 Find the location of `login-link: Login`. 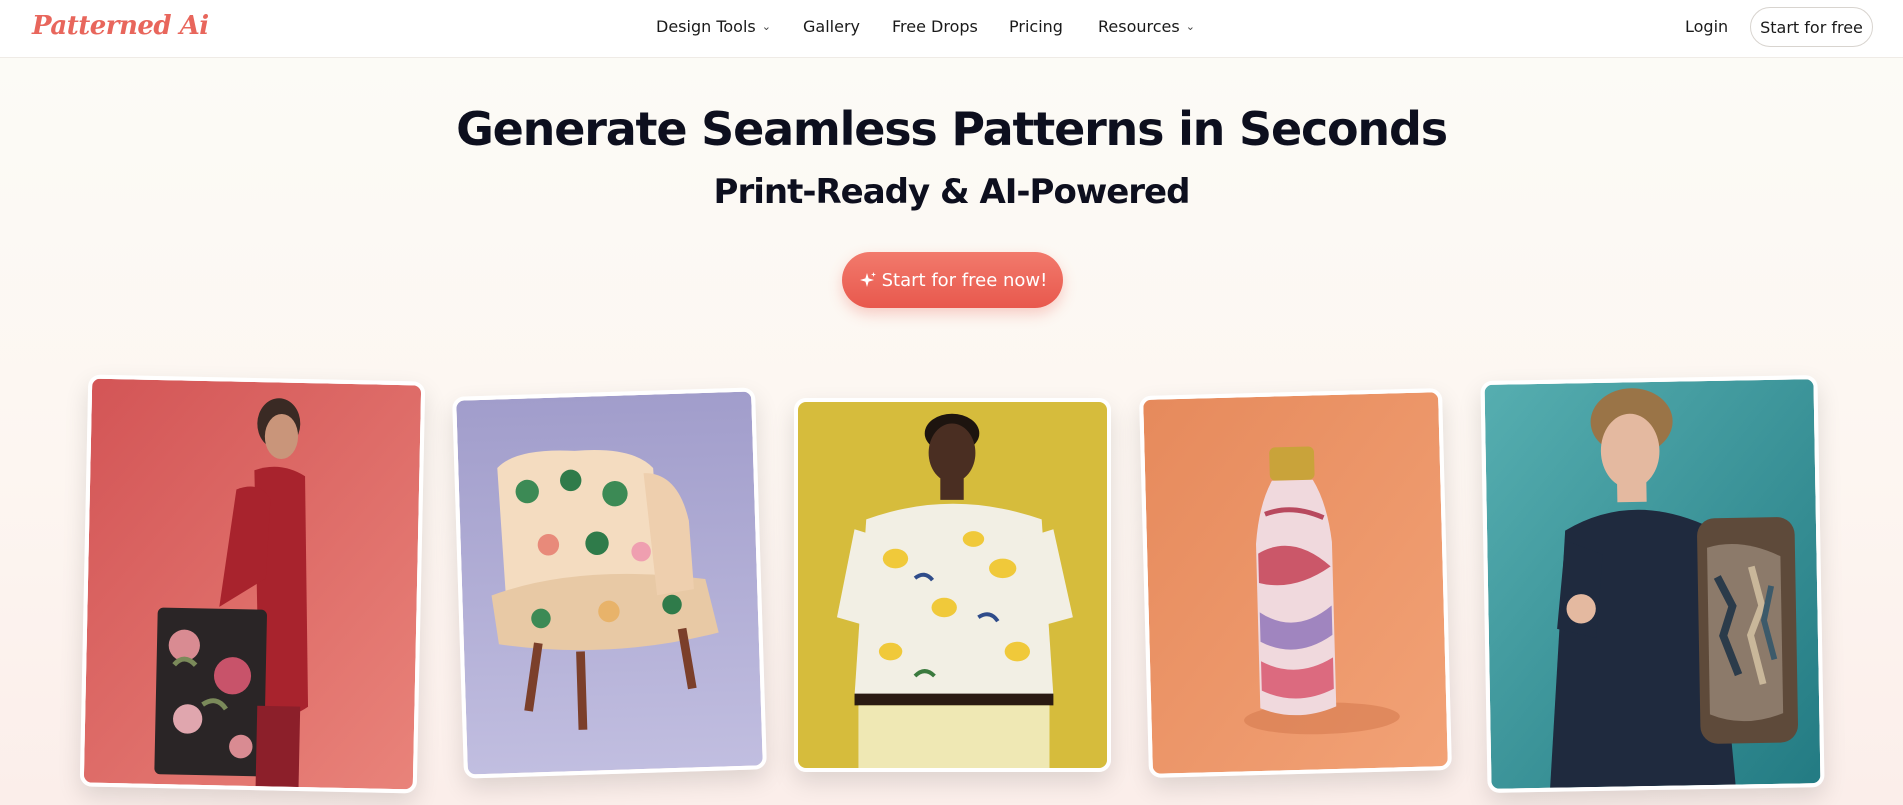

login-link: Login is located at coordinates (1706, 26).